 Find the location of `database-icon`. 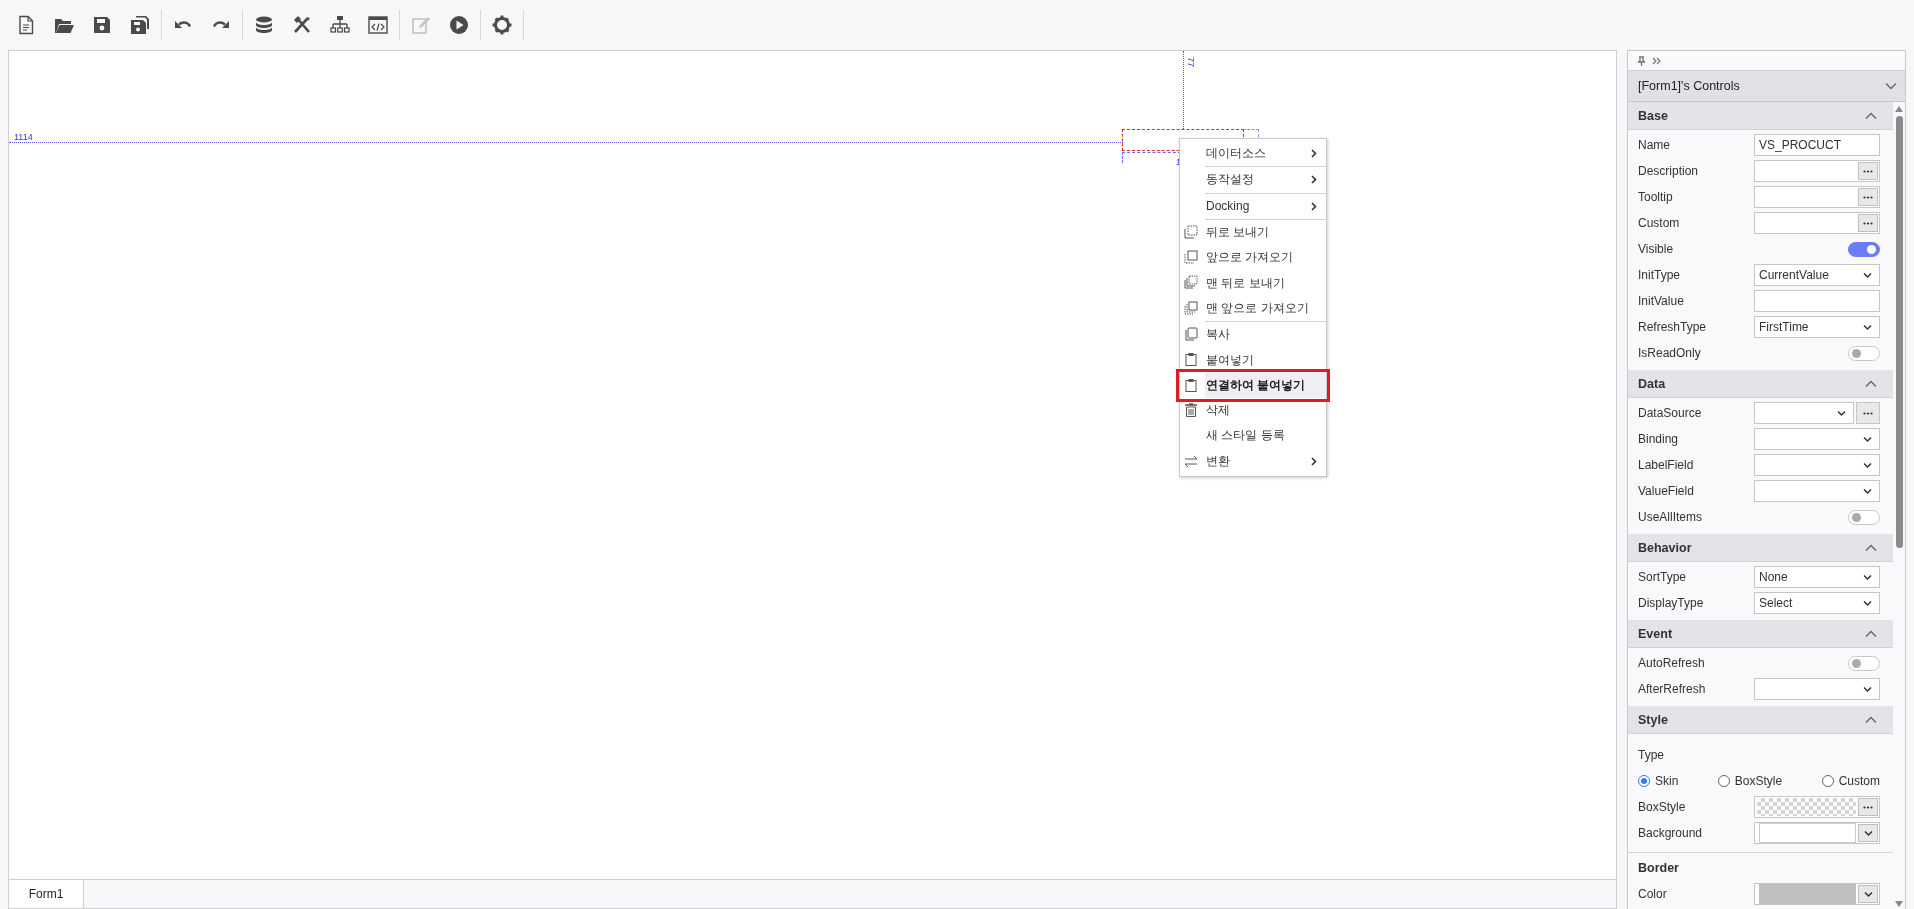

database-icon is located at coordinates (264, 25).